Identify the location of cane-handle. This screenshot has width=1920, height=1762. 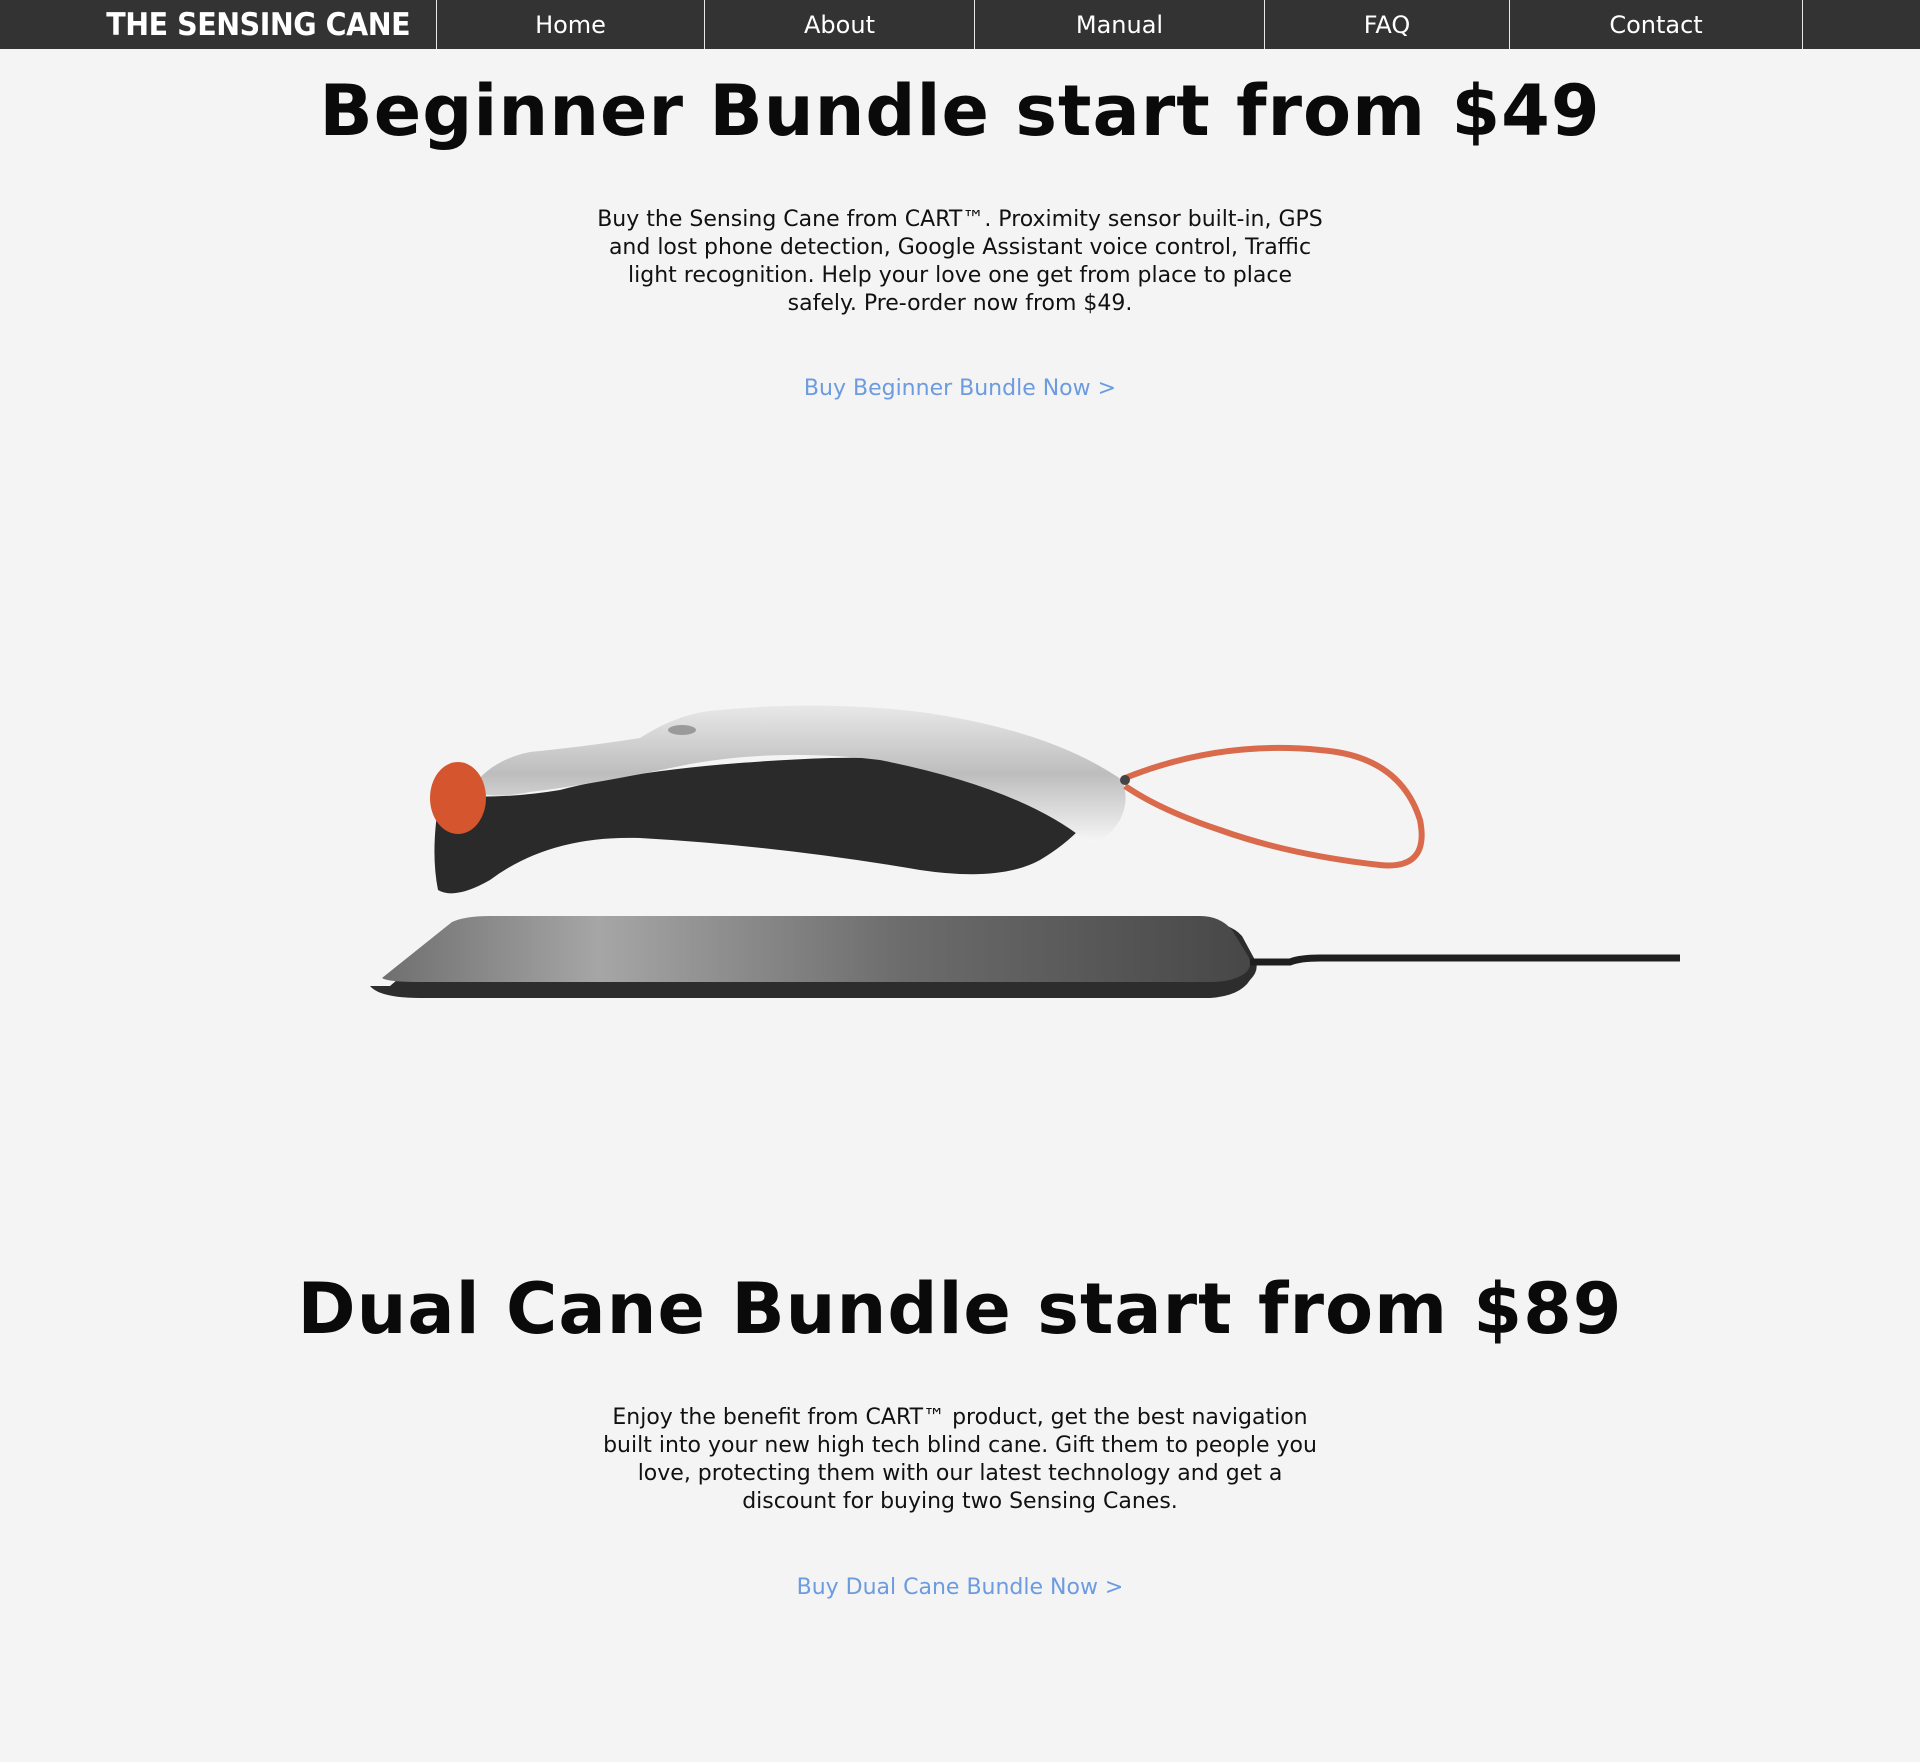
(778, 799).